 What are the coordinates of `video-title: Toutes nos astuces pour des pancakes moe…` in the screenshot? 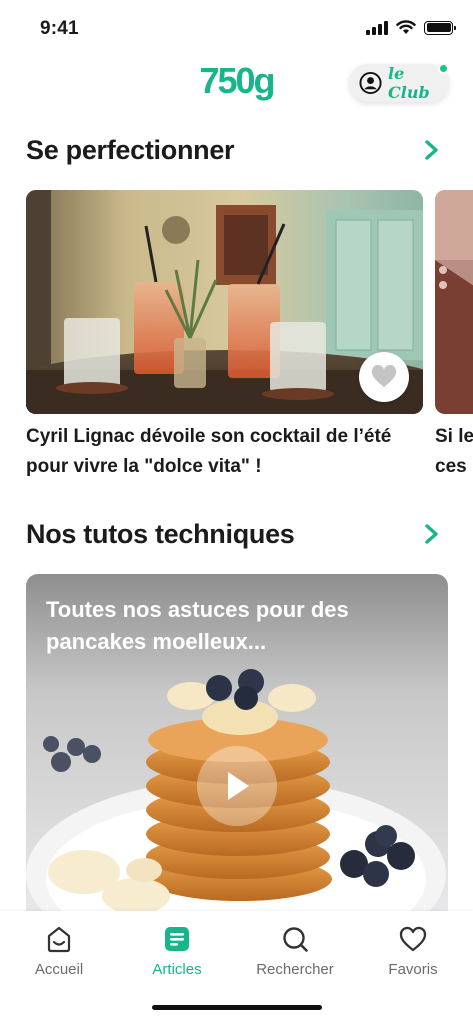 It's located at (197, 625).